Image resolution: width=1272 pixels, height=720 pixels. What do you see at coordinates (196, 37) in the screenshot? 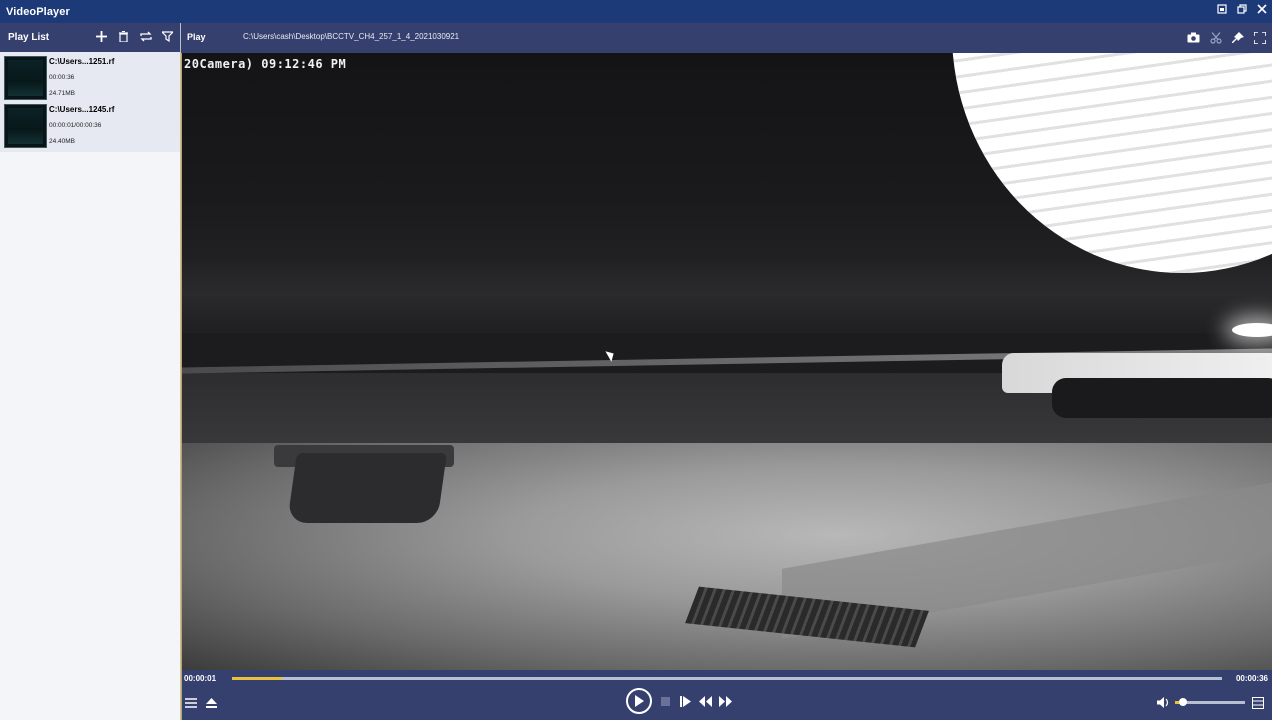
I see `play-tab-label: Play` at bounding box center [196, 37].